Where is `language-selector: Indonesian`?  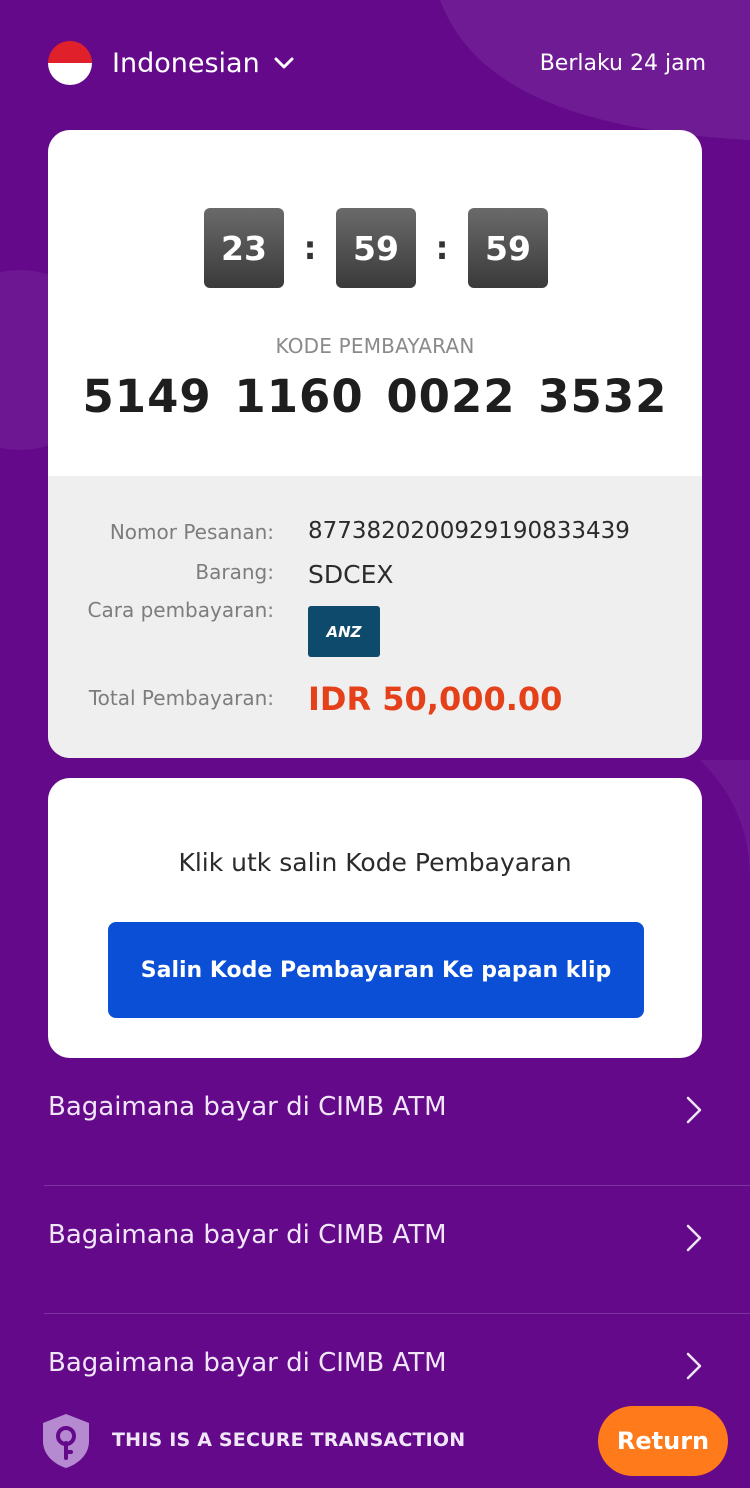
language-selector: Indonesian is located at coordinates (172, 63).